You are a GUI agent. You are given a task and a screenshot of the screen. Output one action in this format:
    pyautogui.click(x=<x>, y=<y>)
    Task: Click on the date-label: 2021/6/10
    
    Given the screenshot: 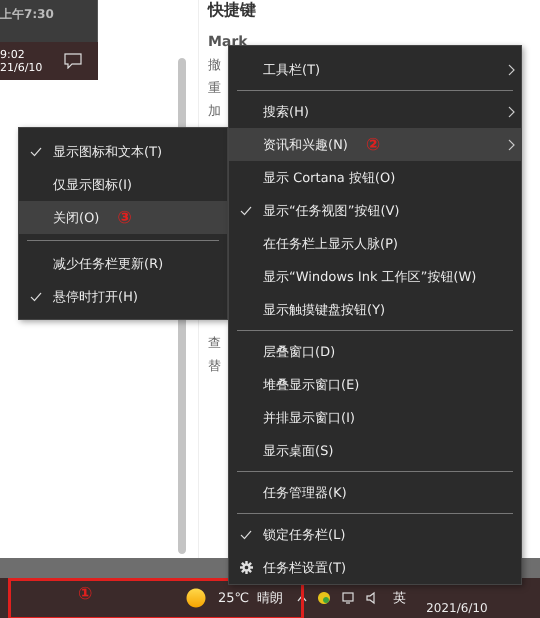 What is the action you would take?
    pyautogui.click(x=457, y=608)
    